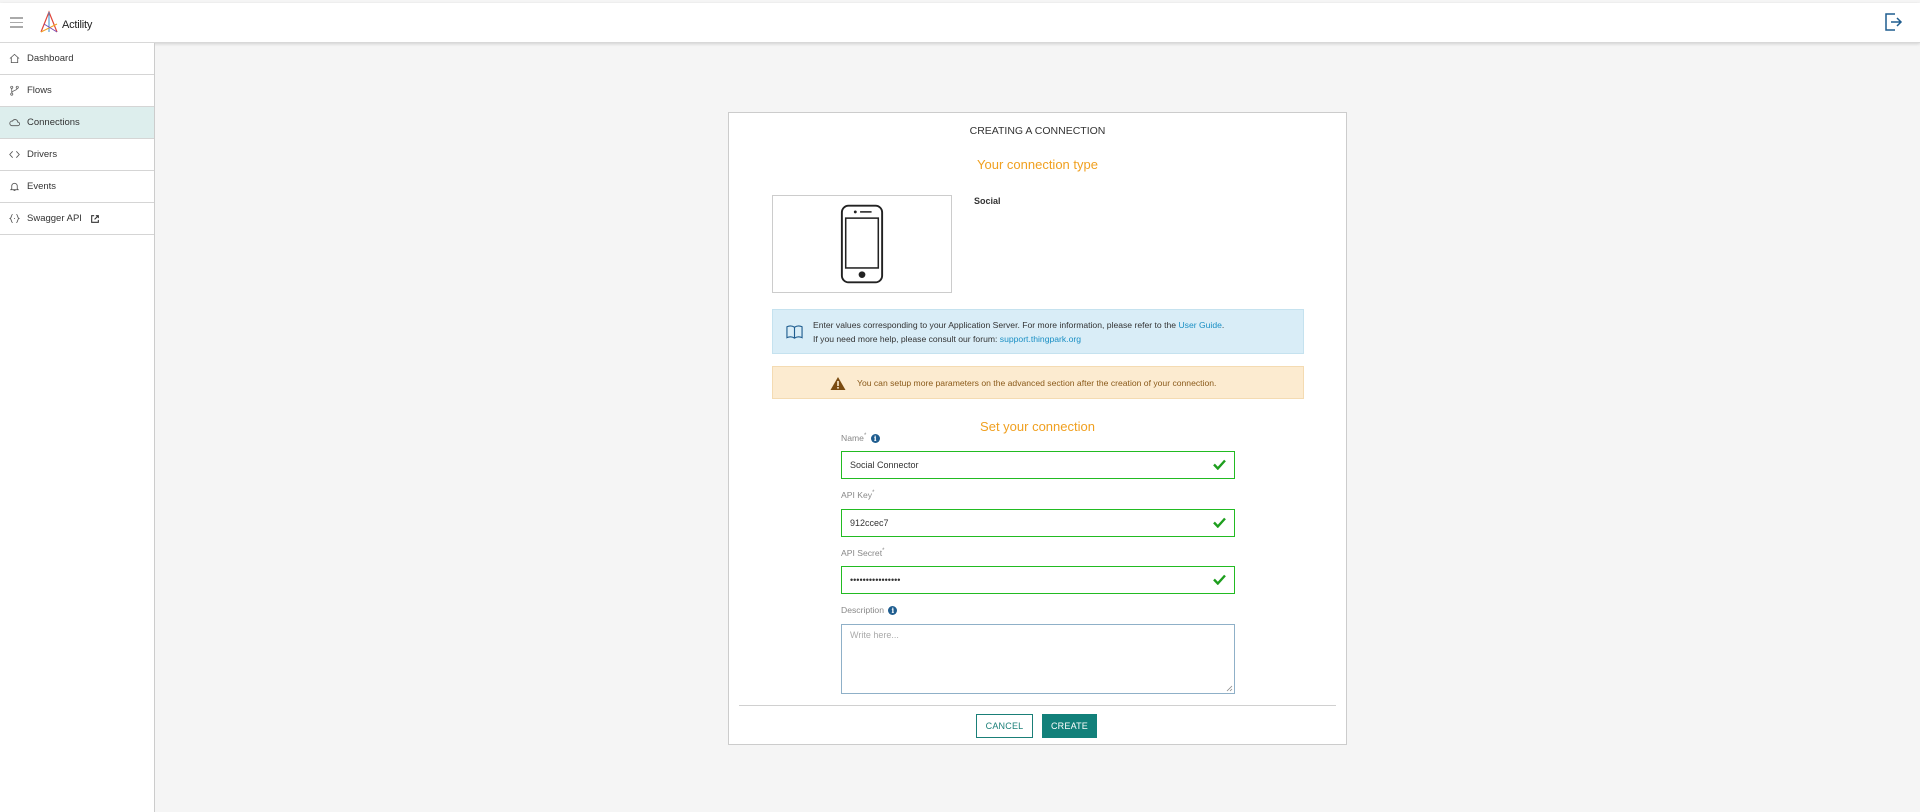 The image size is (1920, 812). I want to click on cancel-button: CANCEL, so click(1004, 726).